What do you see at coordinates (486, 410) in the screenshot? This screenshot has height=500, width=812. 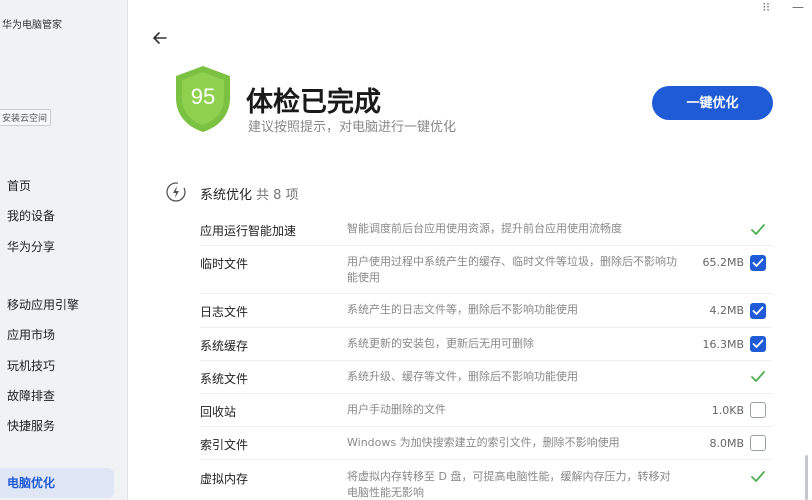 I see `list-item: 回收站 用户手动删除的文件 1.0KB` at bounding box center [486, 410].